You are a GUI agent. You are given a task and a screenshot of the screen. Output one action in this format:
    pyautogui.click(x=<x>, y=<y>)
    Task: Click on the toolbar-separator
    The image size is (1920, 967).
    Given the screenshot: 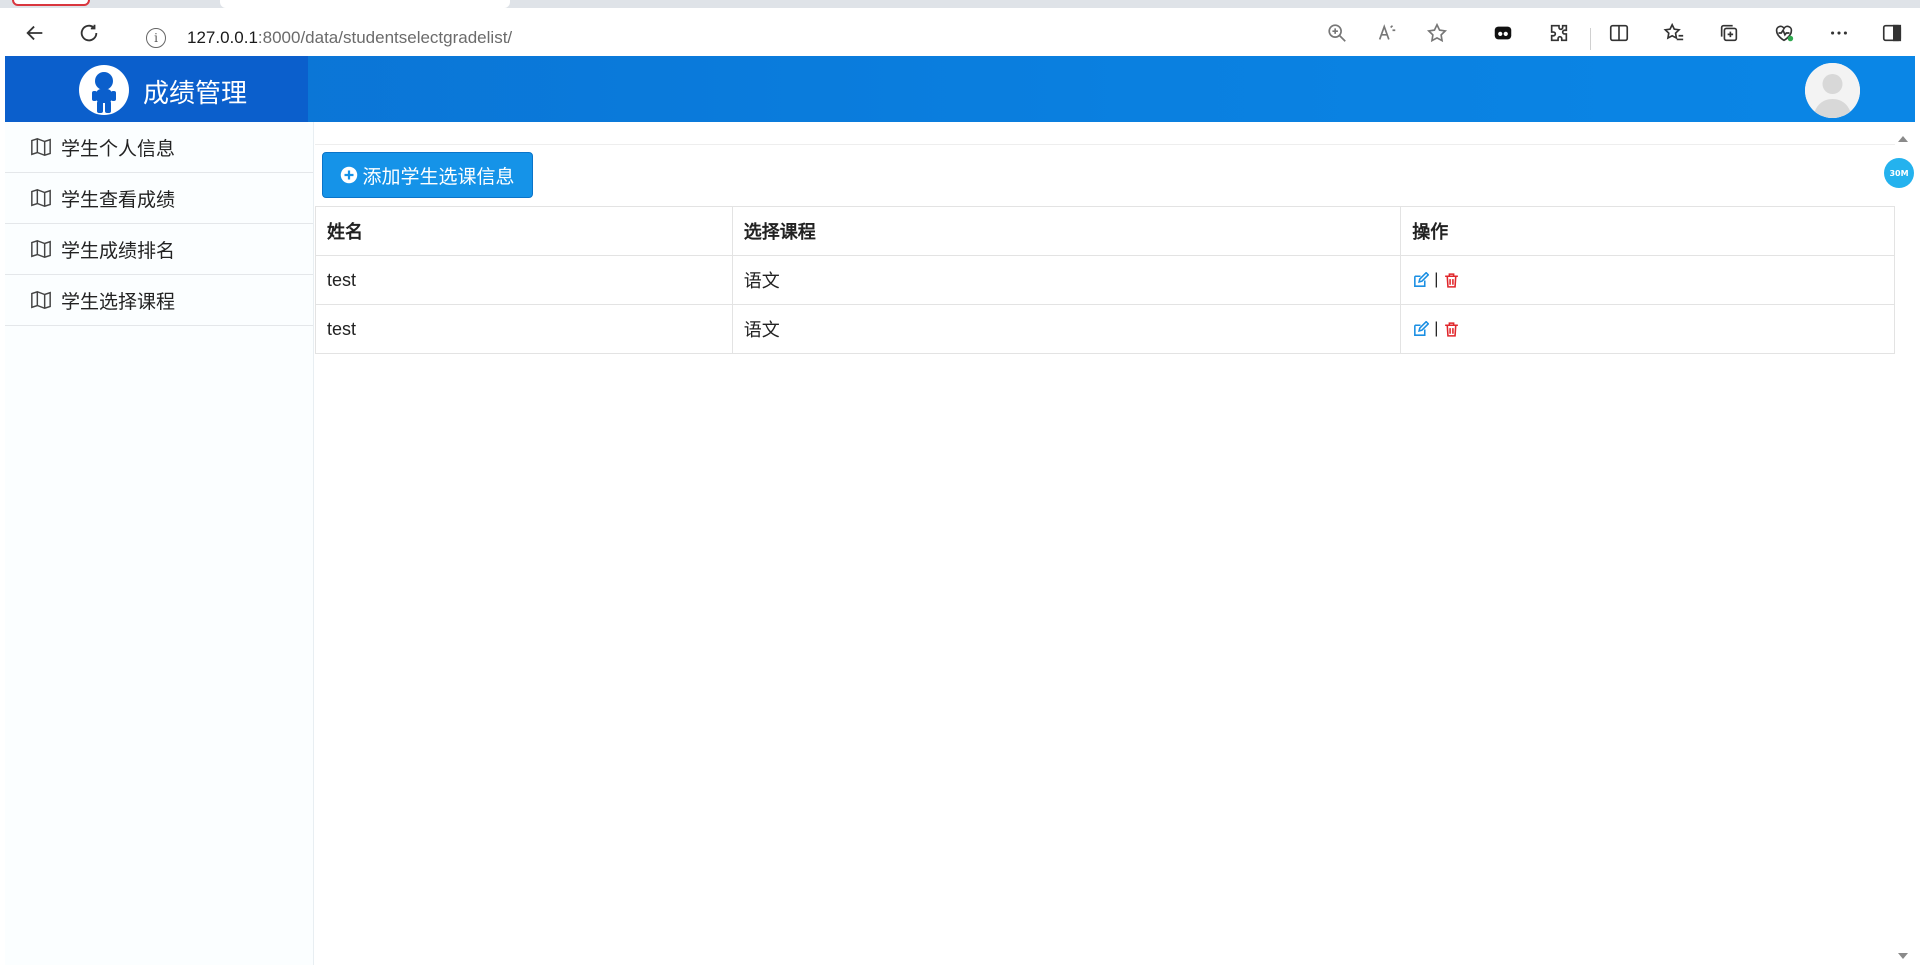 What is the action you would take?
    pyautogui.click(x=1590, y=39)
    